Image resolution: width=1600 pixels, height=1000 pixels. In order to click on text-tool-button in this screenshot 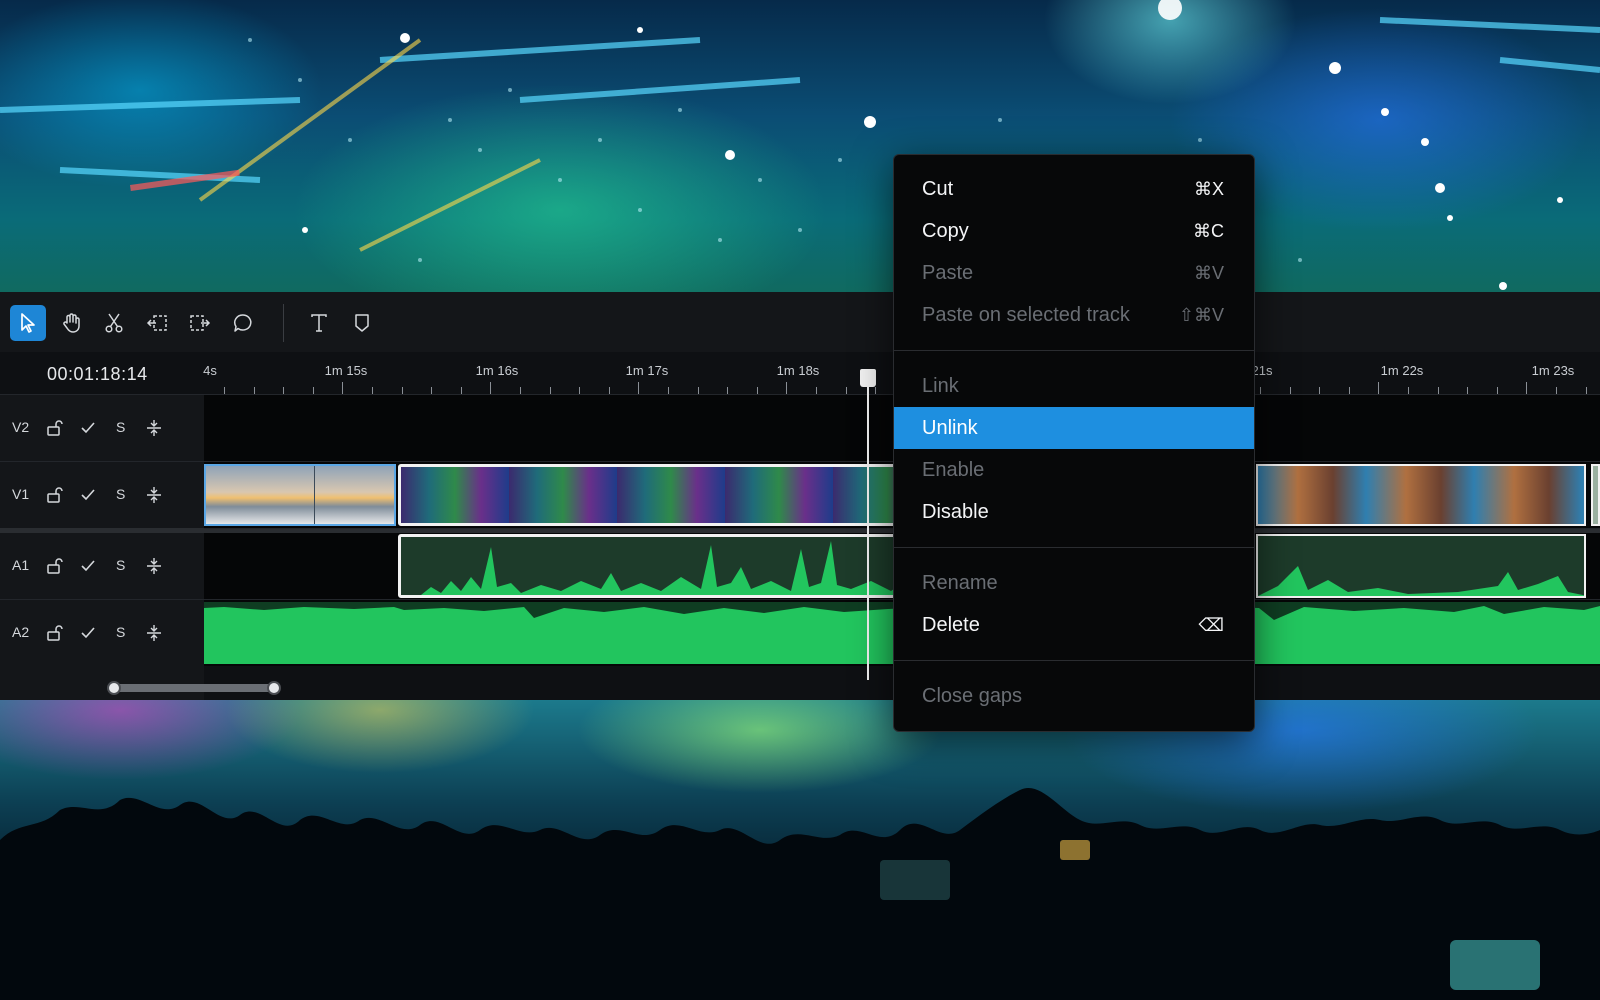, I will do `click(319, 323)`.